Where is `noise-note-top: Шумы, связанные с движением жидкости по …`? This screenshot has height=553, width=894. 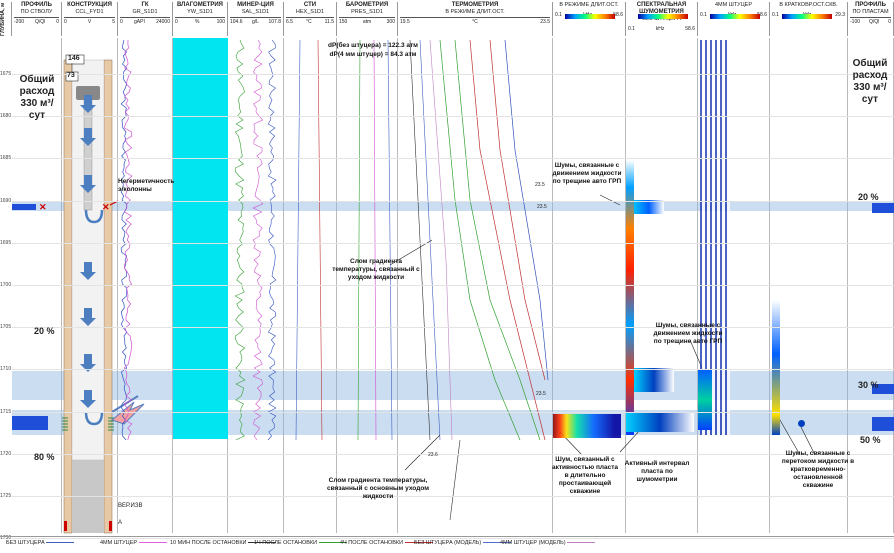 noise-note-top: Шумы, связанные с движением жидкости по … is located at coordinates (587, 173).